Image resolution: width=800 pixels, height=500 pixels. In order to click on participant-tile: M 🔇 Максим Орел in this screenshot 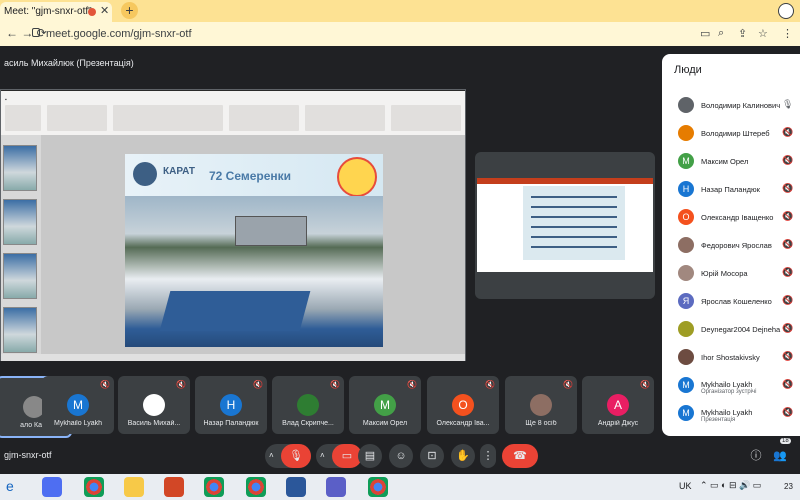, I will do `click(385, 405)`.